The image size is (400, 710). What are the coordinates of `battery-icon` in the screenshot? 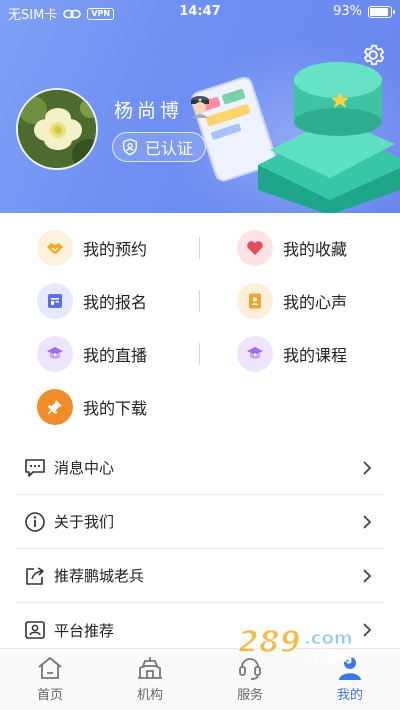 It's located at (381, 11).